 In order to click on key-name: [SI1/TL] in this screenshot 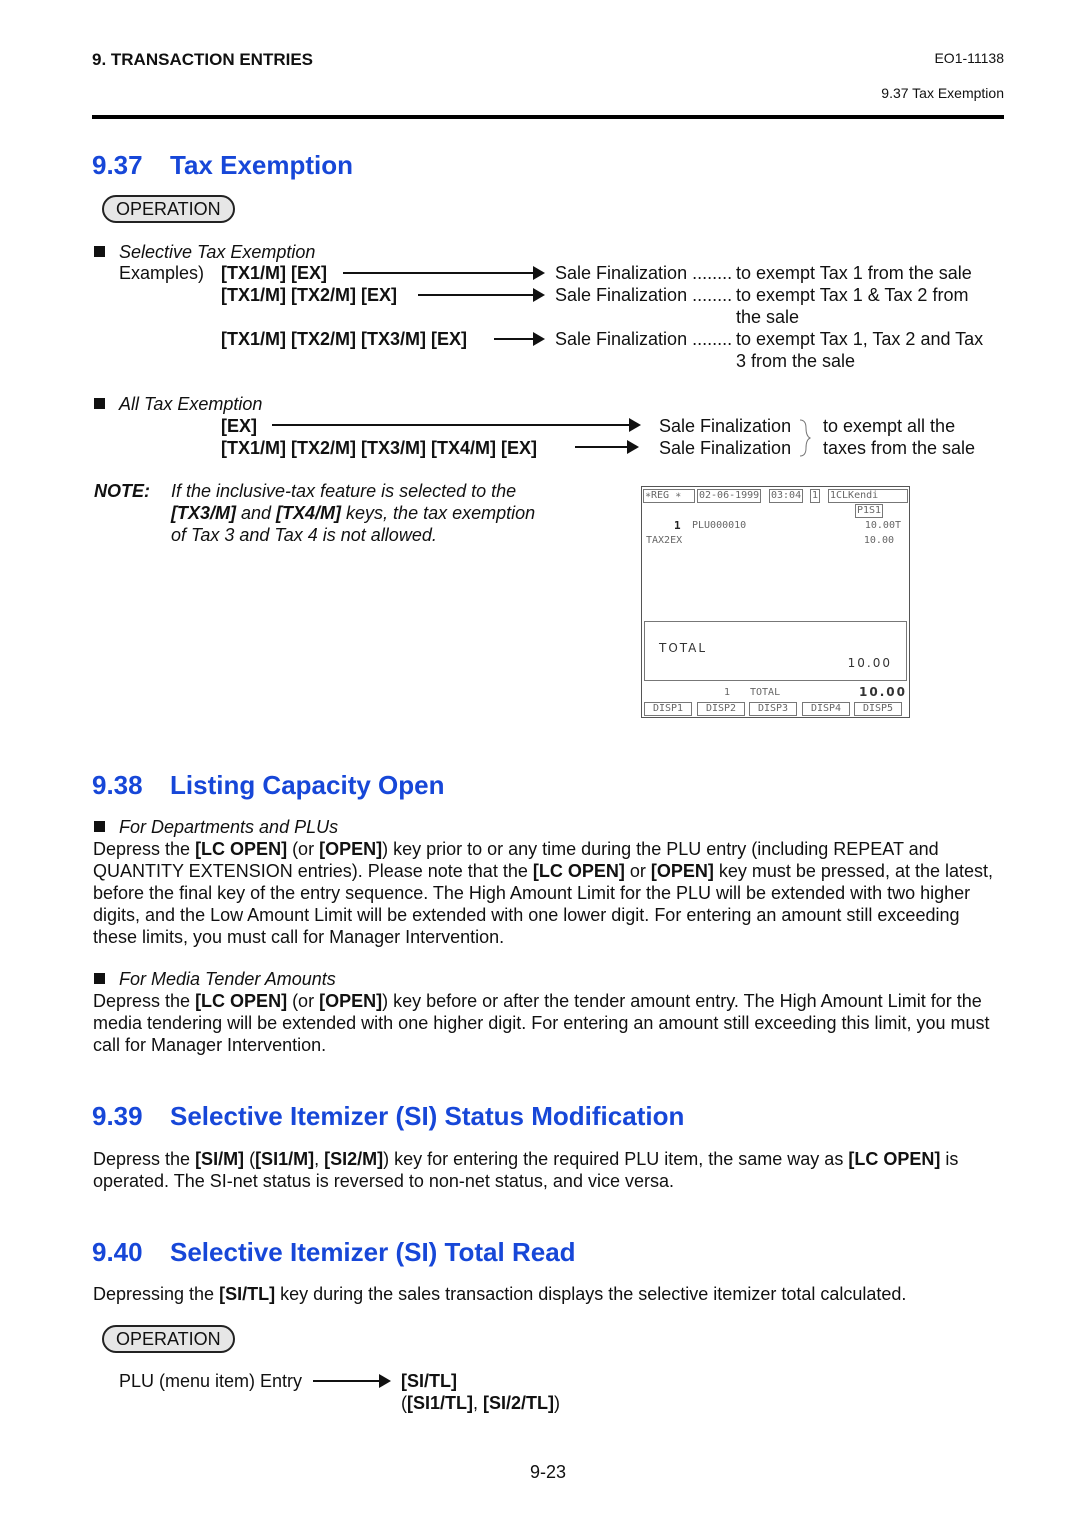, I will do `click(440, 1403)`.